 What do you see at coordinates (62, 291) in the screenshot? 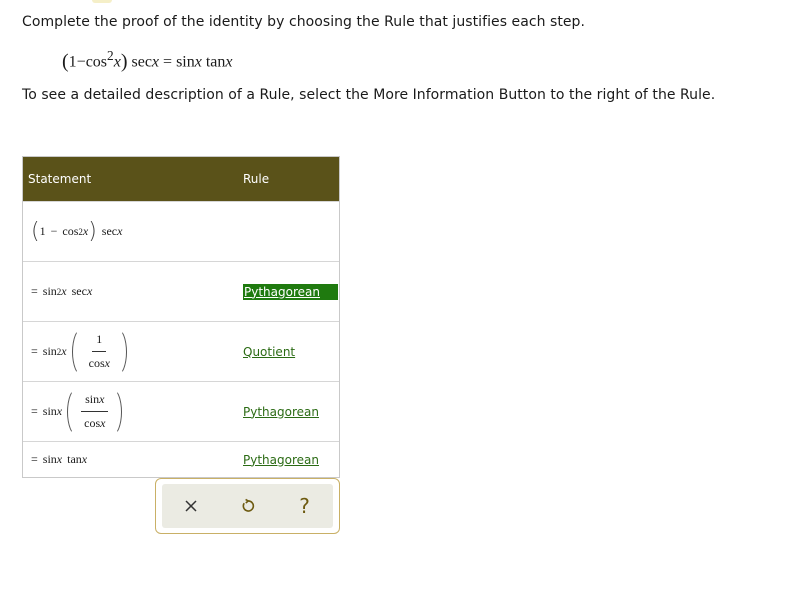
I see `statement-cell: = sin 2 x sec x` at bounding box center [62, 291].